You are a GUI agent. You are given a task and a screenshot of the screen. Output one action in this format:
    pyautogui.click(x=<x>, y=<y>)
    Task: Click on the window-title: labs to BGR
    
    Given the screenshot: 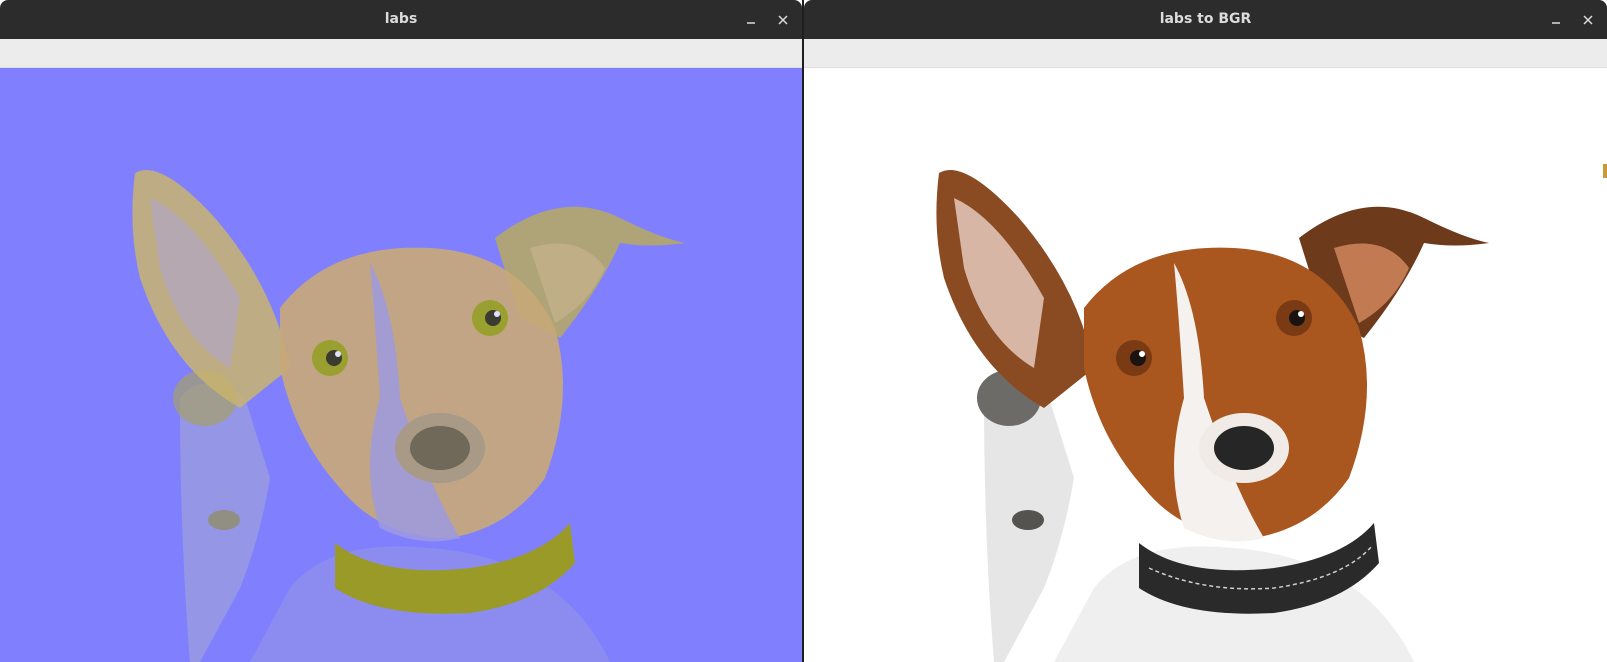 What is the action you would take?
    pyautogui.click(x=1205, y=19)
    